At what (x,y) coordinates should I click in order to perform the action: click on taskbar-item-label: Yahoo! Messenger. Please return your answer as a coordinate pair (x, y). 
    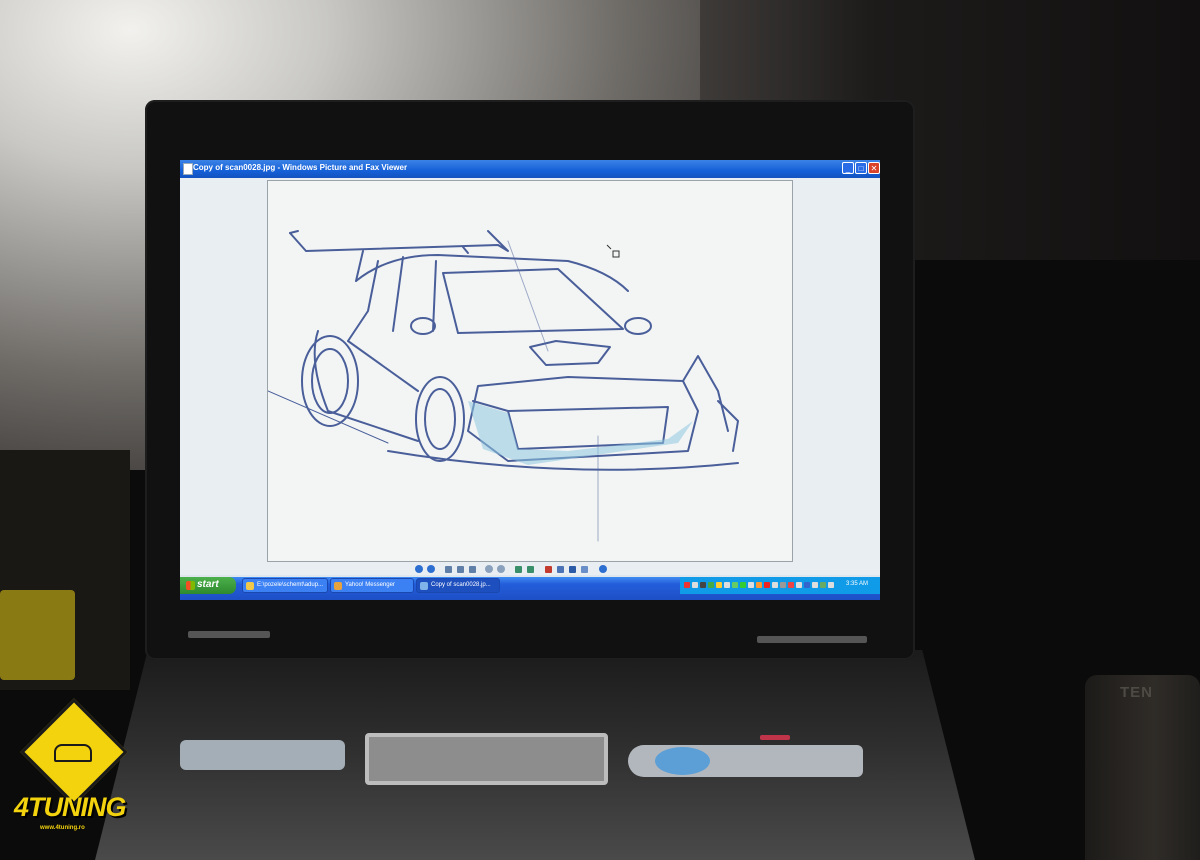
    Looking at the image, I should click on (370, 585).